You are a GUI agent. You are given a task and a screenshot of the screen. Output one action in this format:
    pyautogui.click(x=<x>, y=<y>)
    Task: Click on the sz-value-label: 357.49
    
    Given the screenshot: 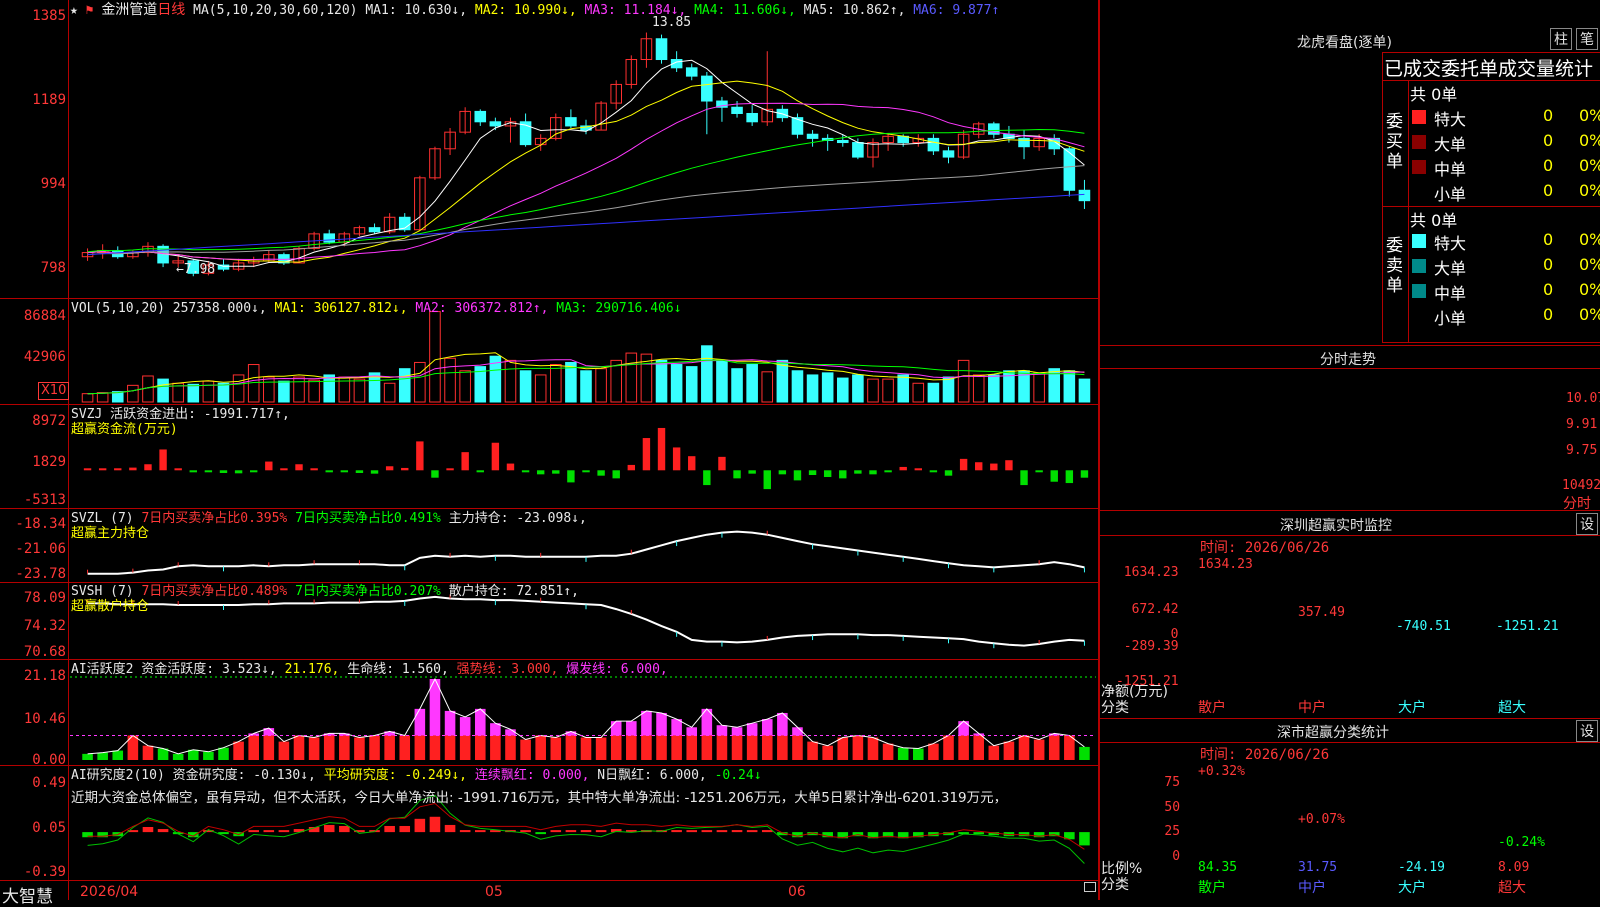 What is the action you would take?
    pyautogui.click(x=1321, y=613)
    